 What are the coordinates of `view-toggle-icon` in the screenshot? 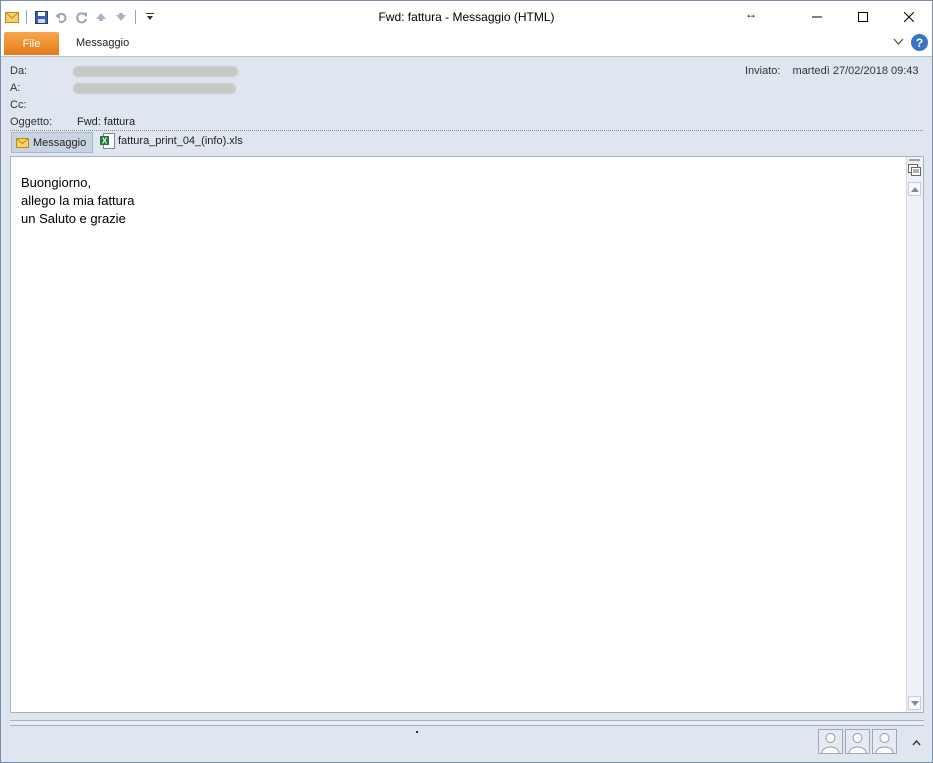 It's located at (914, 170).